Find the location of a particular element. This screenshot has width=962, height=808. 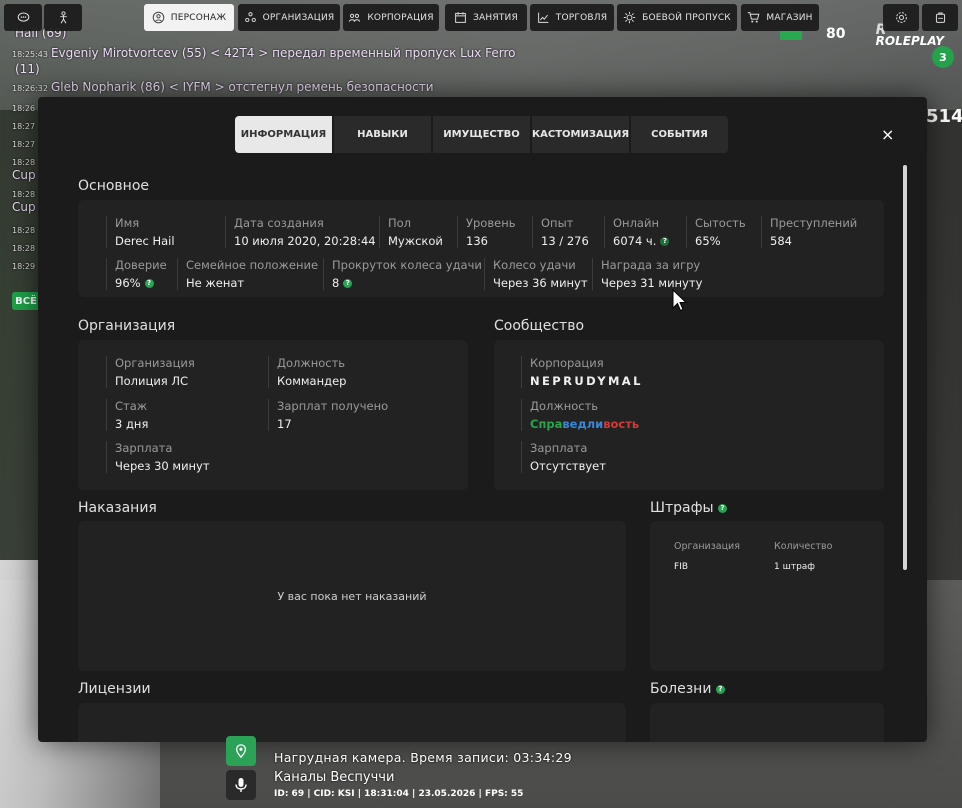

section-title-licenses: Лицензии is located at coordinates (114, 689).